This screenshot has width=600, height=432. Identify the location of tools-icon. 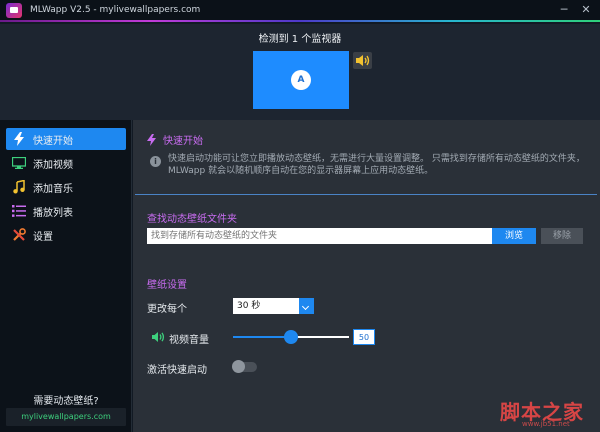
(19, 235).